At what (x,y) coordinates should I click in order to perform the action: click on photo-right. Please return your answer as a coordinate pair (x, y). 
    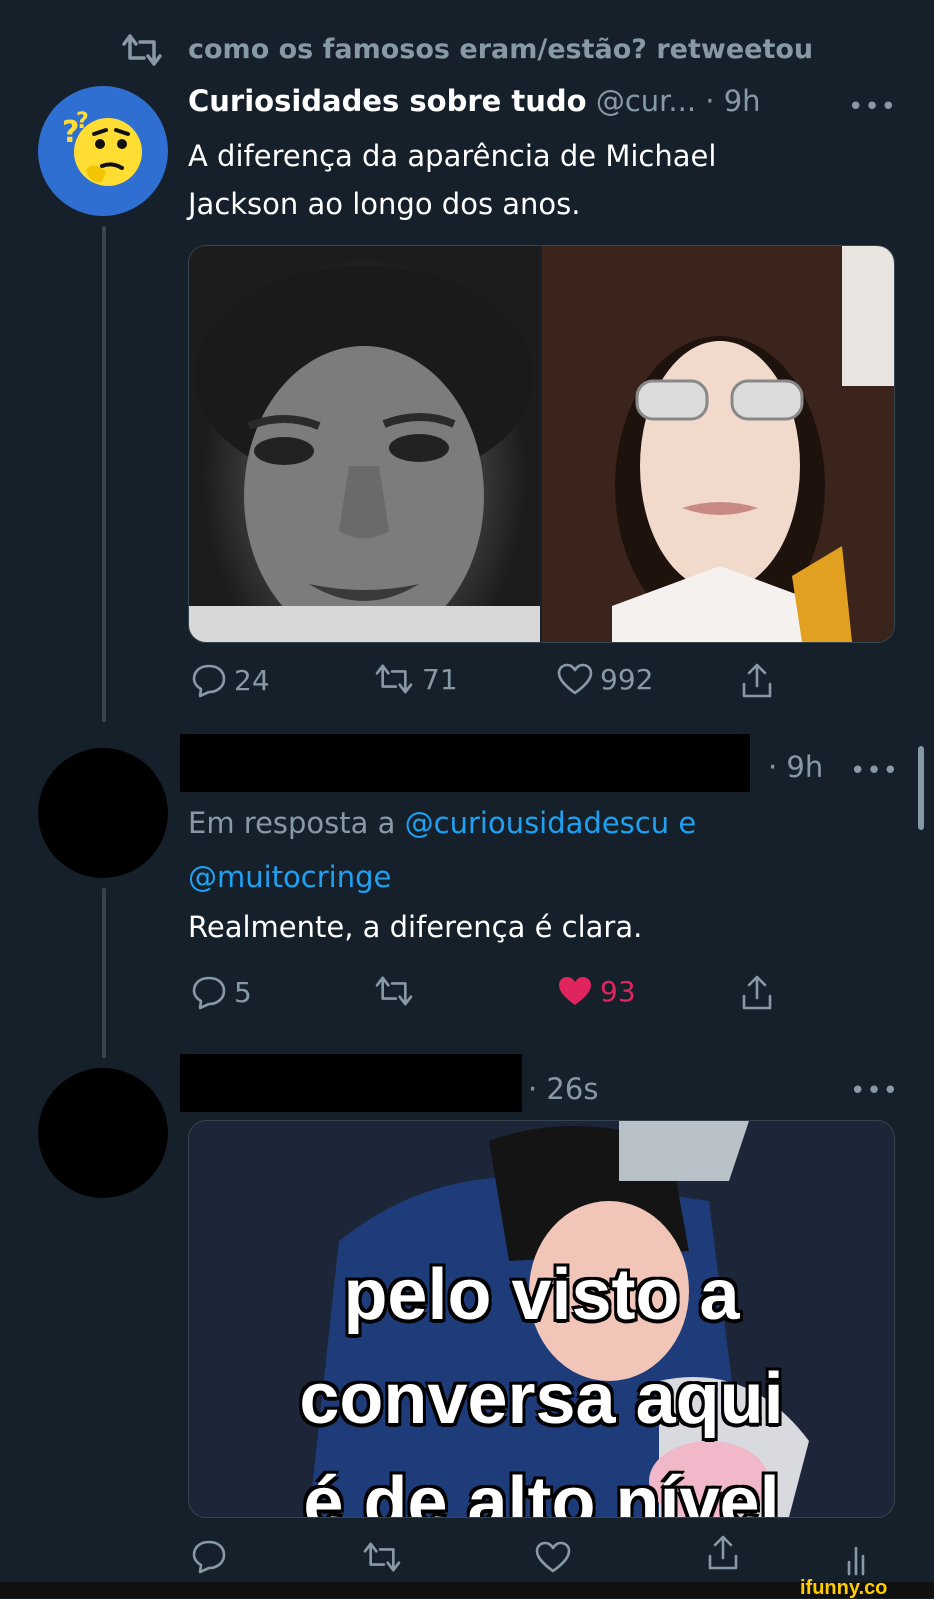
    Looking at the image, I should click on (718, 444).